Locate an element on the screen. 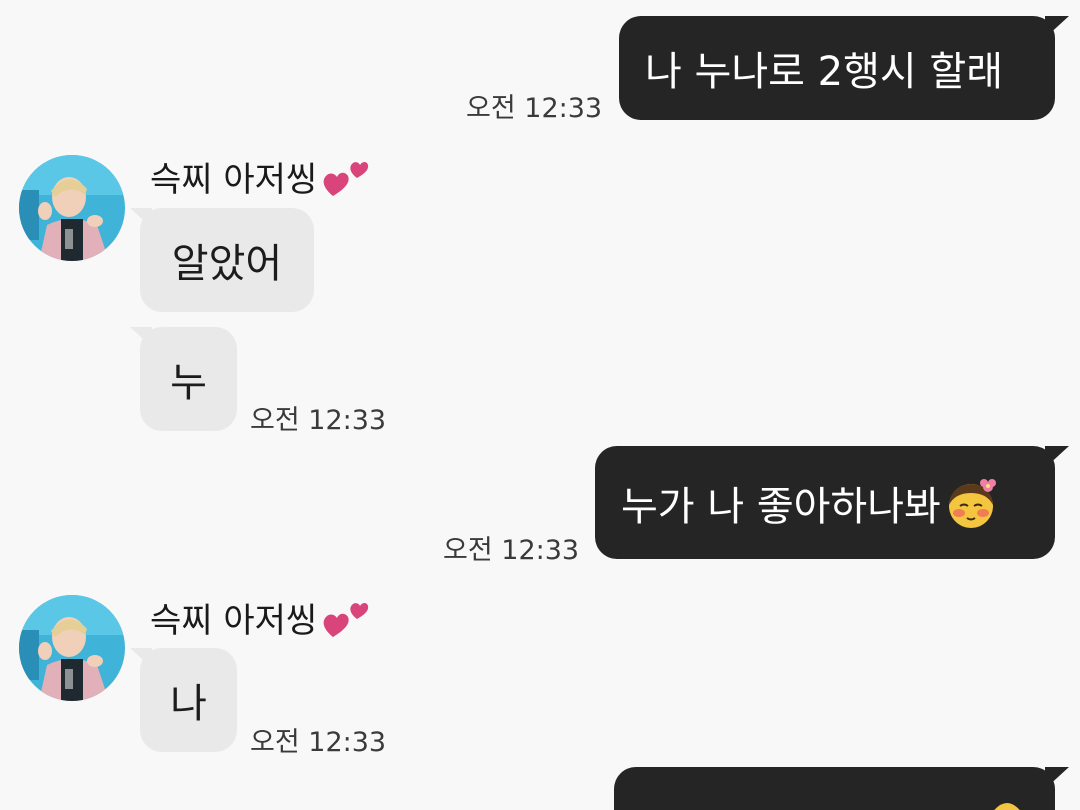 The height and width of the screenshot is (810, 1080). message-text: 나 is located at coordinates (188, 704).